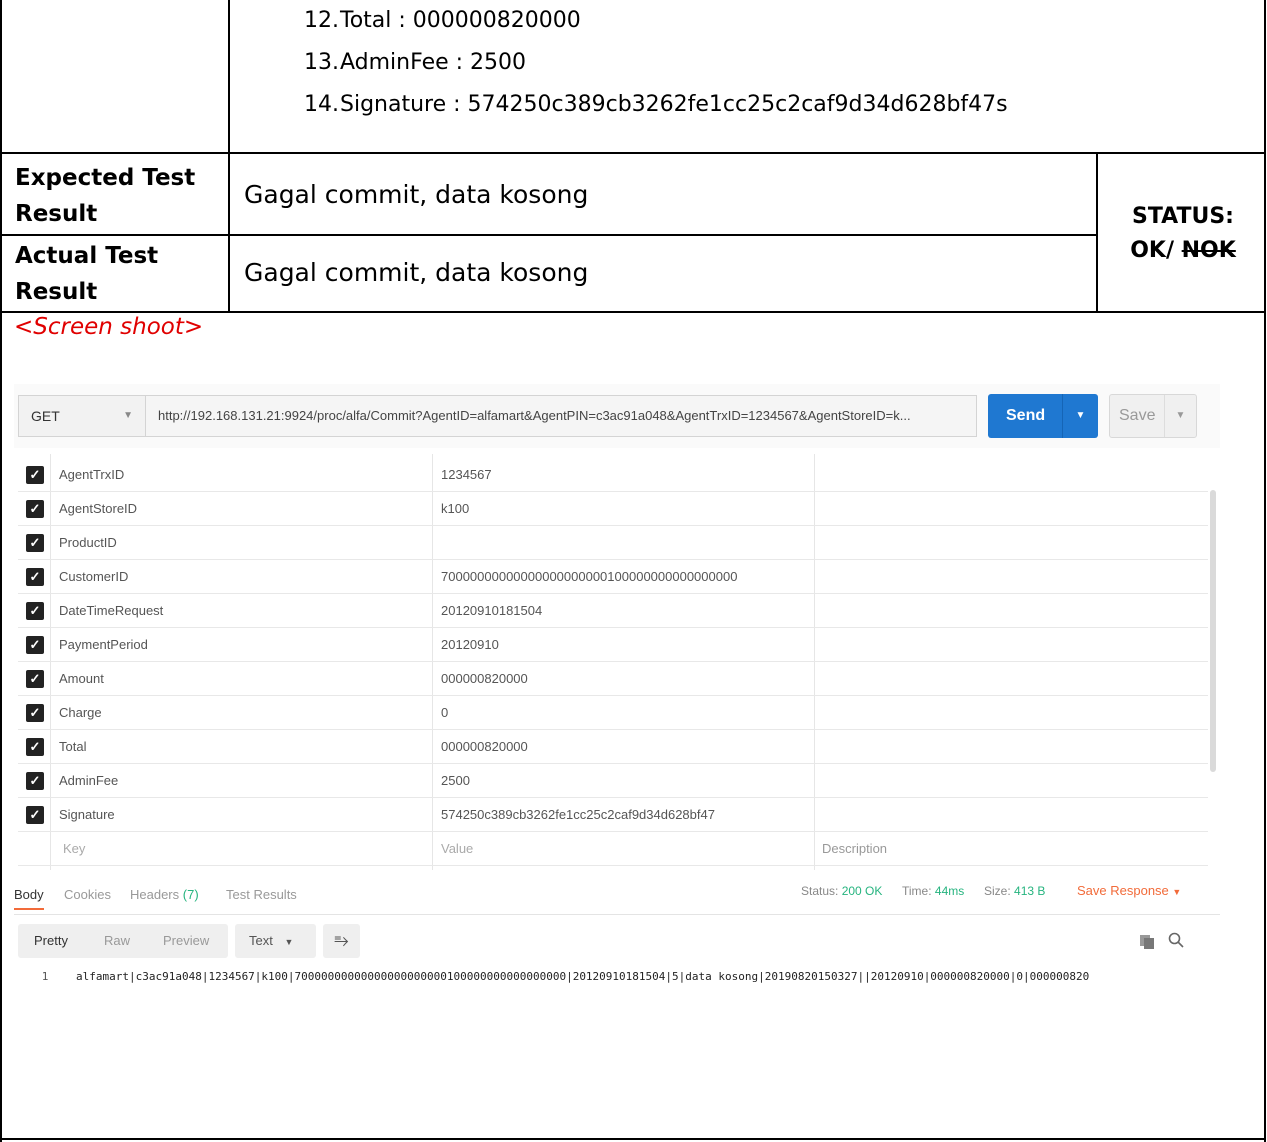  What do you see at coordinates (29, 898) in the screenshot?
I see `tab-body: Body` at bounding box center [29, 898].